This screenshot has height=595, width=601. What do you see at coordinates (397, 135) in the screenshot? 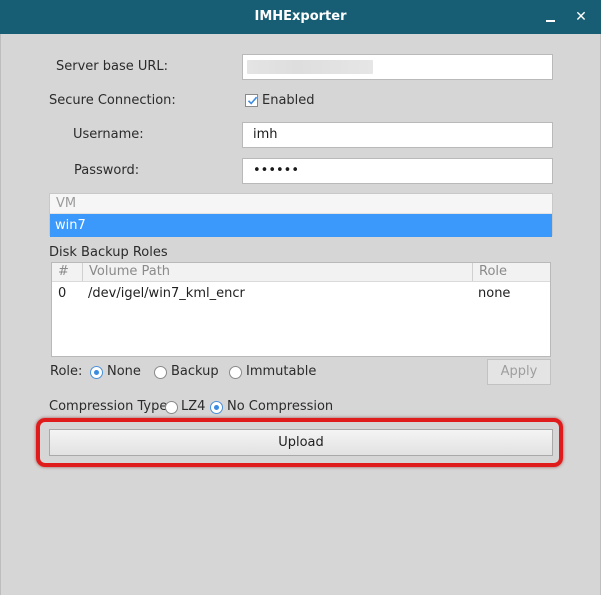
I see `username-input: imh` at bounding box center [397, 135].